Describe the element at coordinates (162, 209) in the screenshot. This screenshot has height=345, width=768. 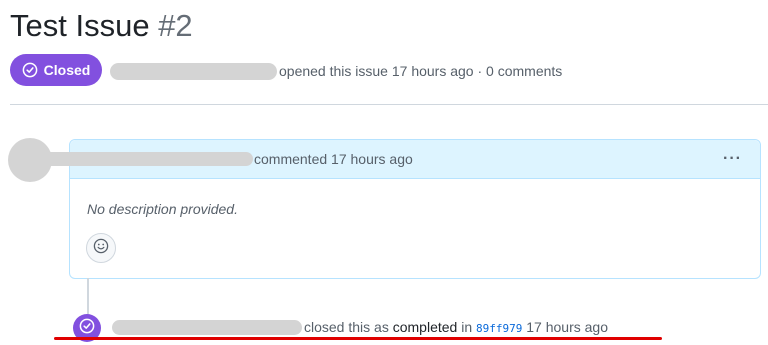
I see `comment-body: No description provided.` at that location.